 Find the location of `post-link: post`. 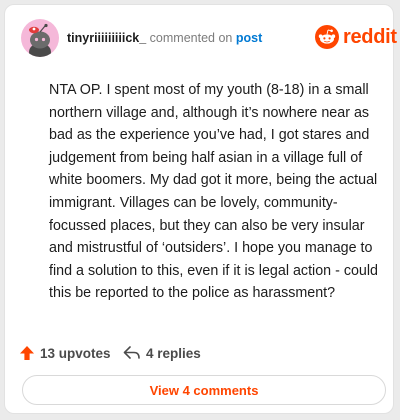

post-link: post is located at coordinates (249, 38).